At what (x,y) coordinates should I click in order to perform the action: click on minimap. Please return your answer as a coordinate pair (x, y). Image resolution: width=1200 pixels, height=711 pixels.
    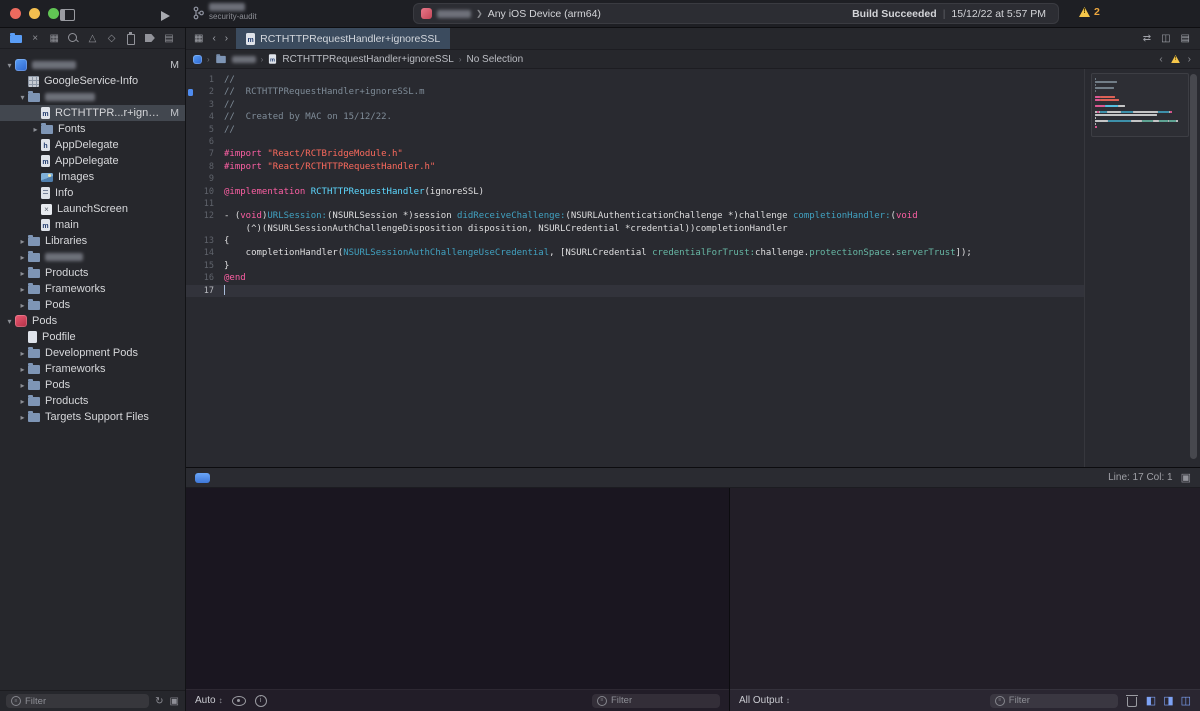
    Looking at the image, I should click on (1140, 105).